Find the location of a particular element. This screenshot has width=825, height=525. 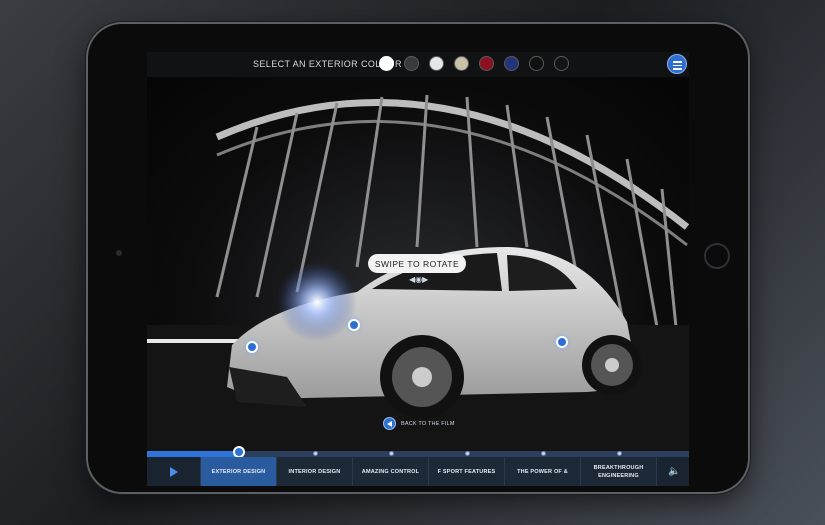

hotspot-front-grille is located at coordinates (252, 347).